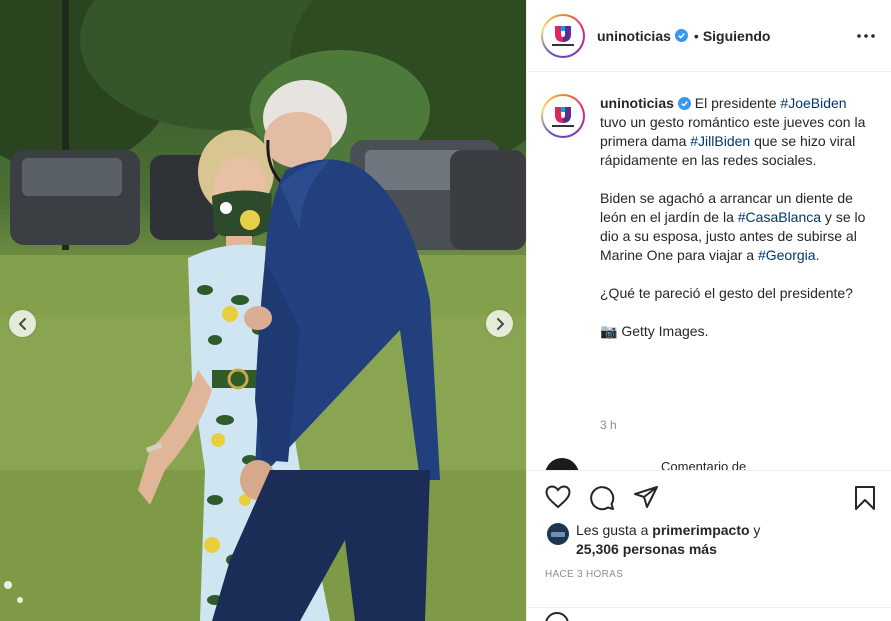 This screenshot has width=891, height=621. I want to click on chevron-left-icon, so click(22, 323).